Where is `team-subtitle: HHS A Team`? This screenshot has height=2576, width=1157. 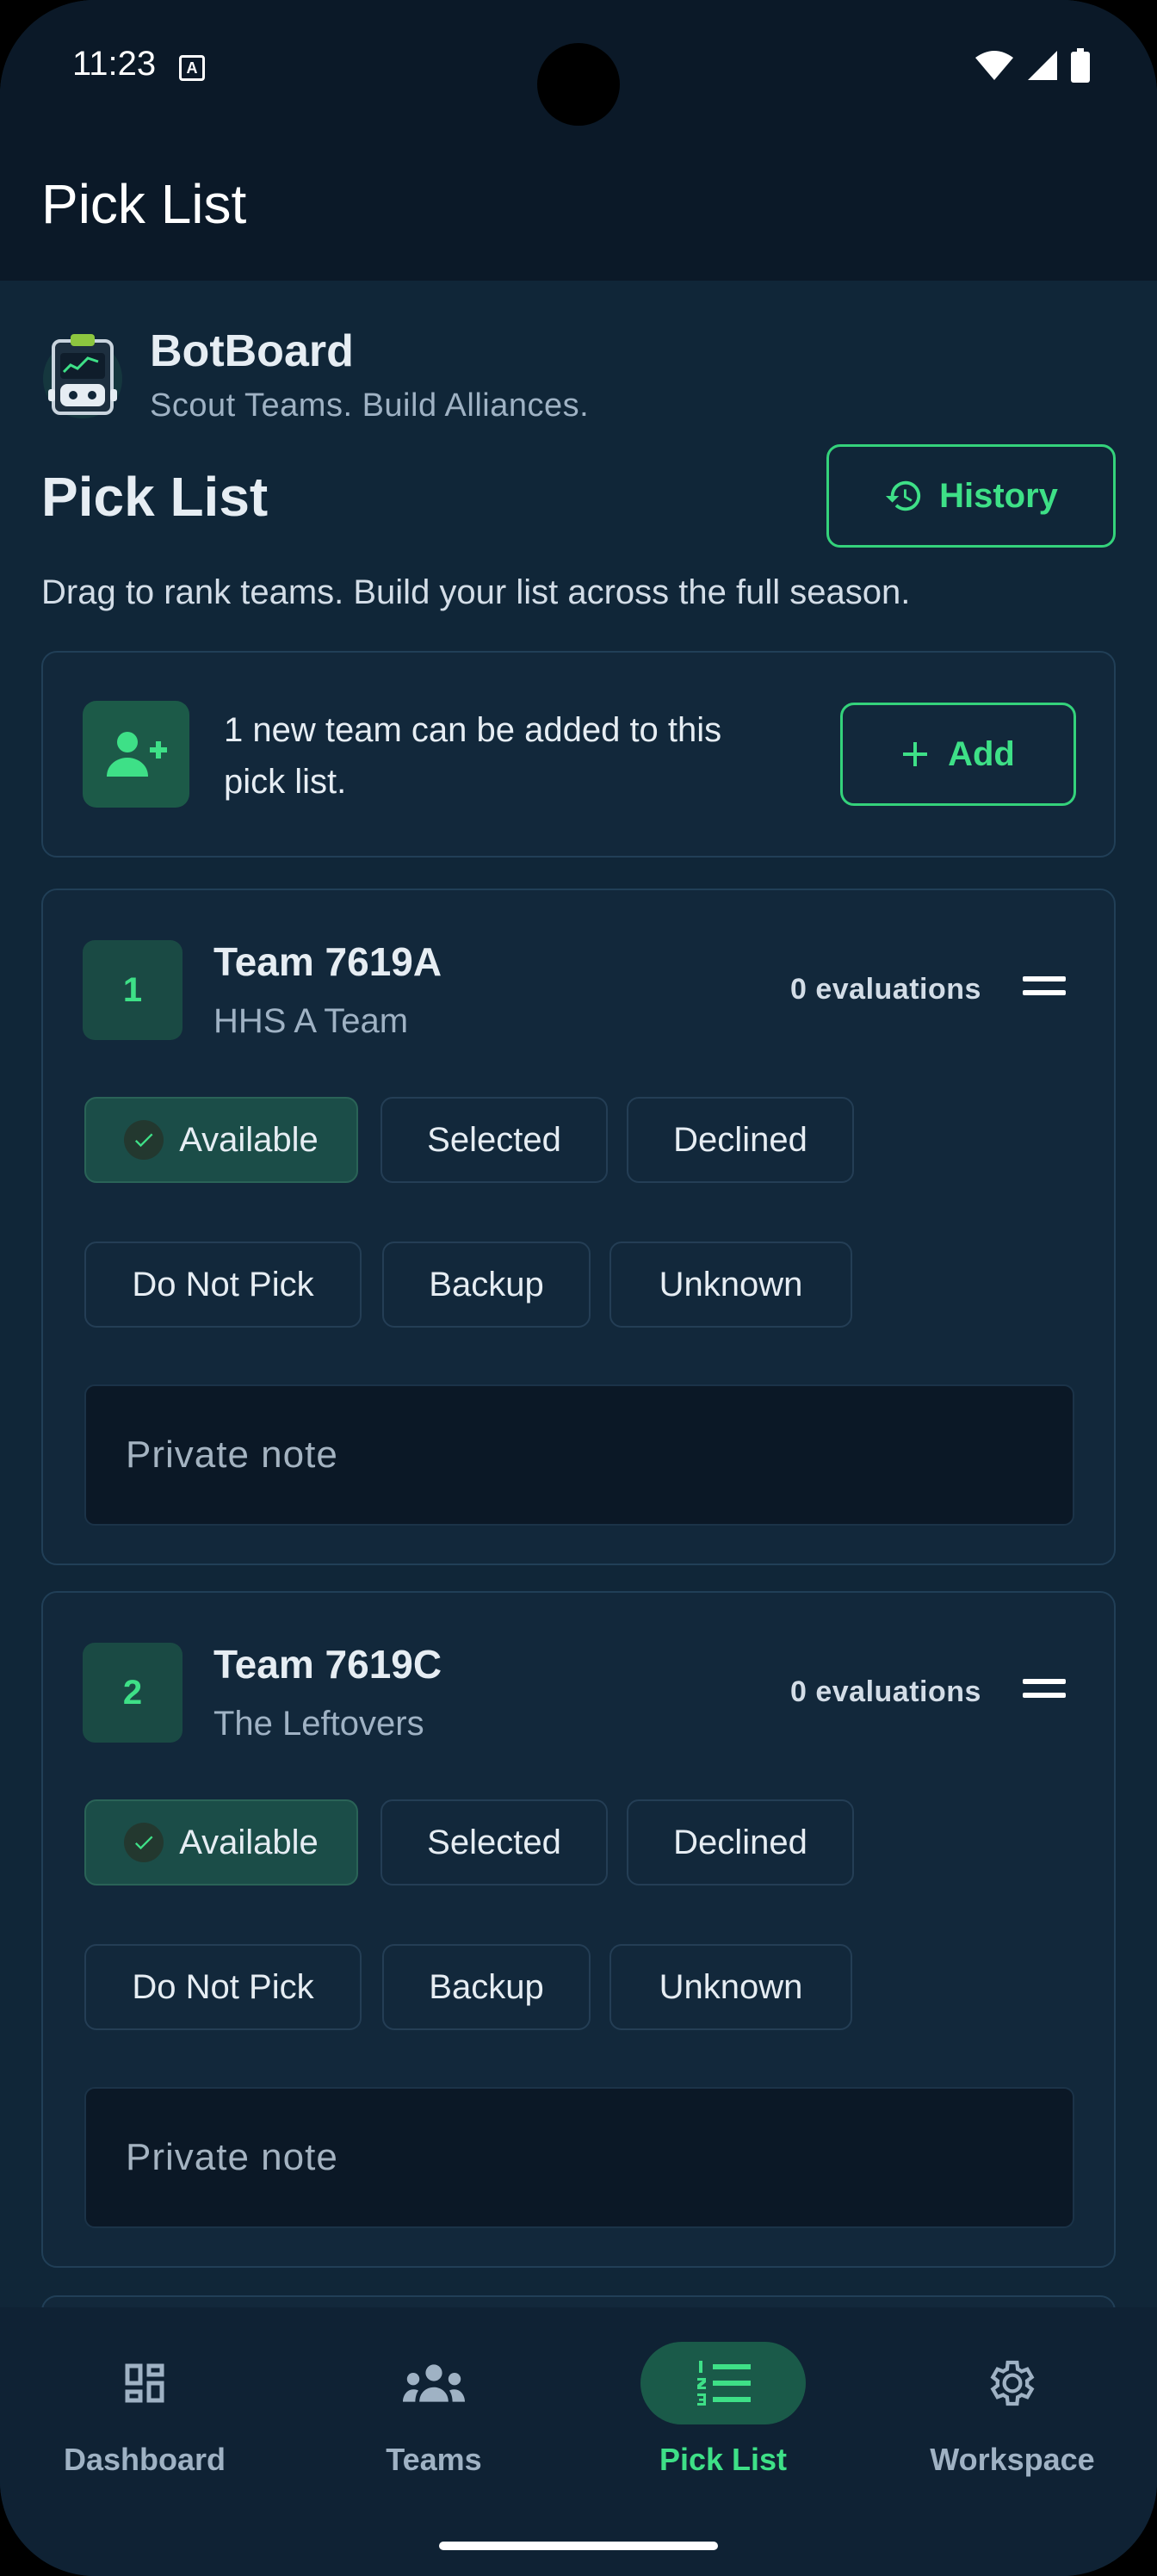 team-subtitle: HHS A Team is located at coordinates (311, 1021).